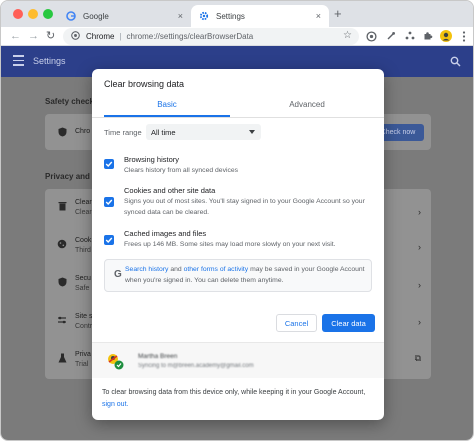 Image resolution: width=474 pixels, height=441 pixels. What do you see at coordinates (96, 16) in the screenshot?
I see `tab-label: Google` at bounding box center [96, 16].